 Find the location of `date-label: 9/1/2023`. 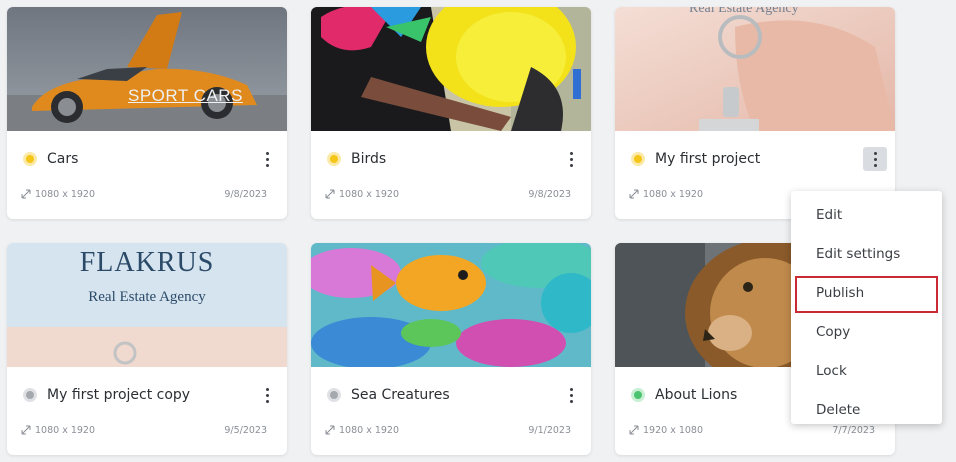

date-label: 9/1/2023 is located at coordinates (549, 430).